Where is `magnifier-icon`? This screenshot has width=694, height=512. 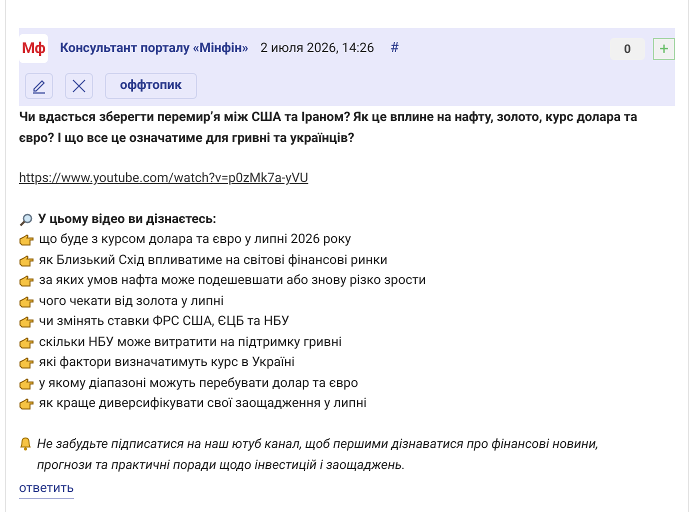 magnifier-icon is located at coordinates (26, 219).